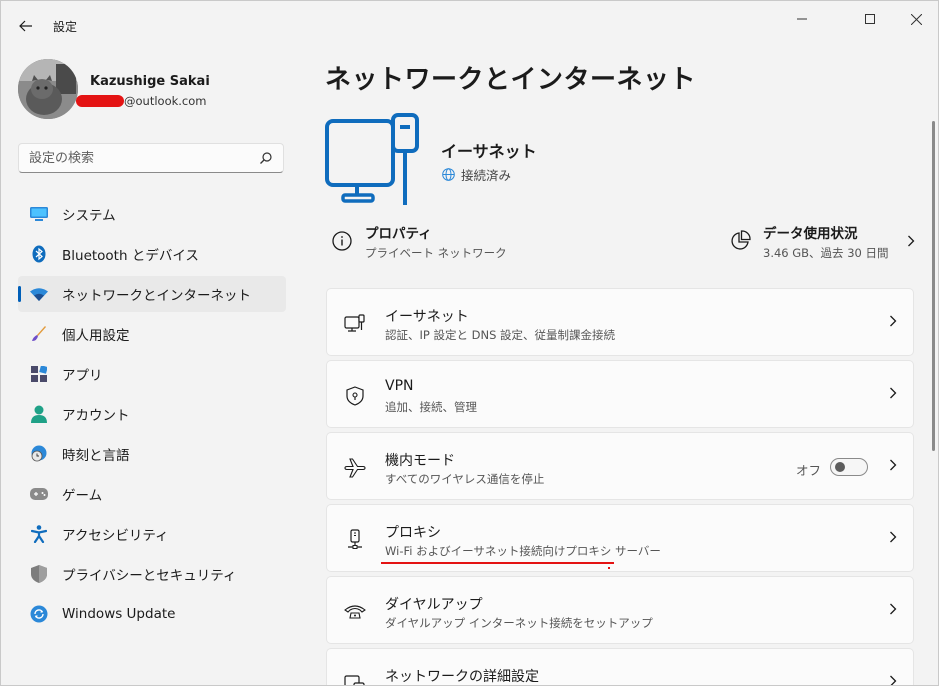  What do you see at coordinates (39, 614) in the screenshot?
I see `update-icon` at bounding box center [39, 614].